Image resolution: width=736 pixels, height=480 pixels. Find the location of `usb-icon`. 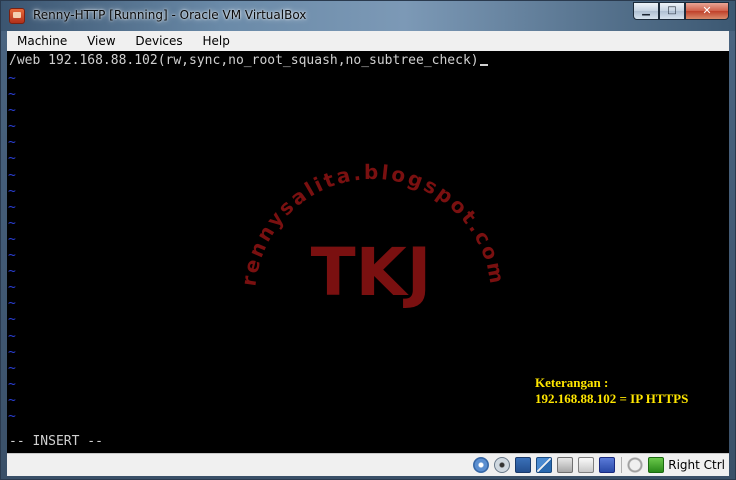

usb-icon is located at coordinates (565, 465).